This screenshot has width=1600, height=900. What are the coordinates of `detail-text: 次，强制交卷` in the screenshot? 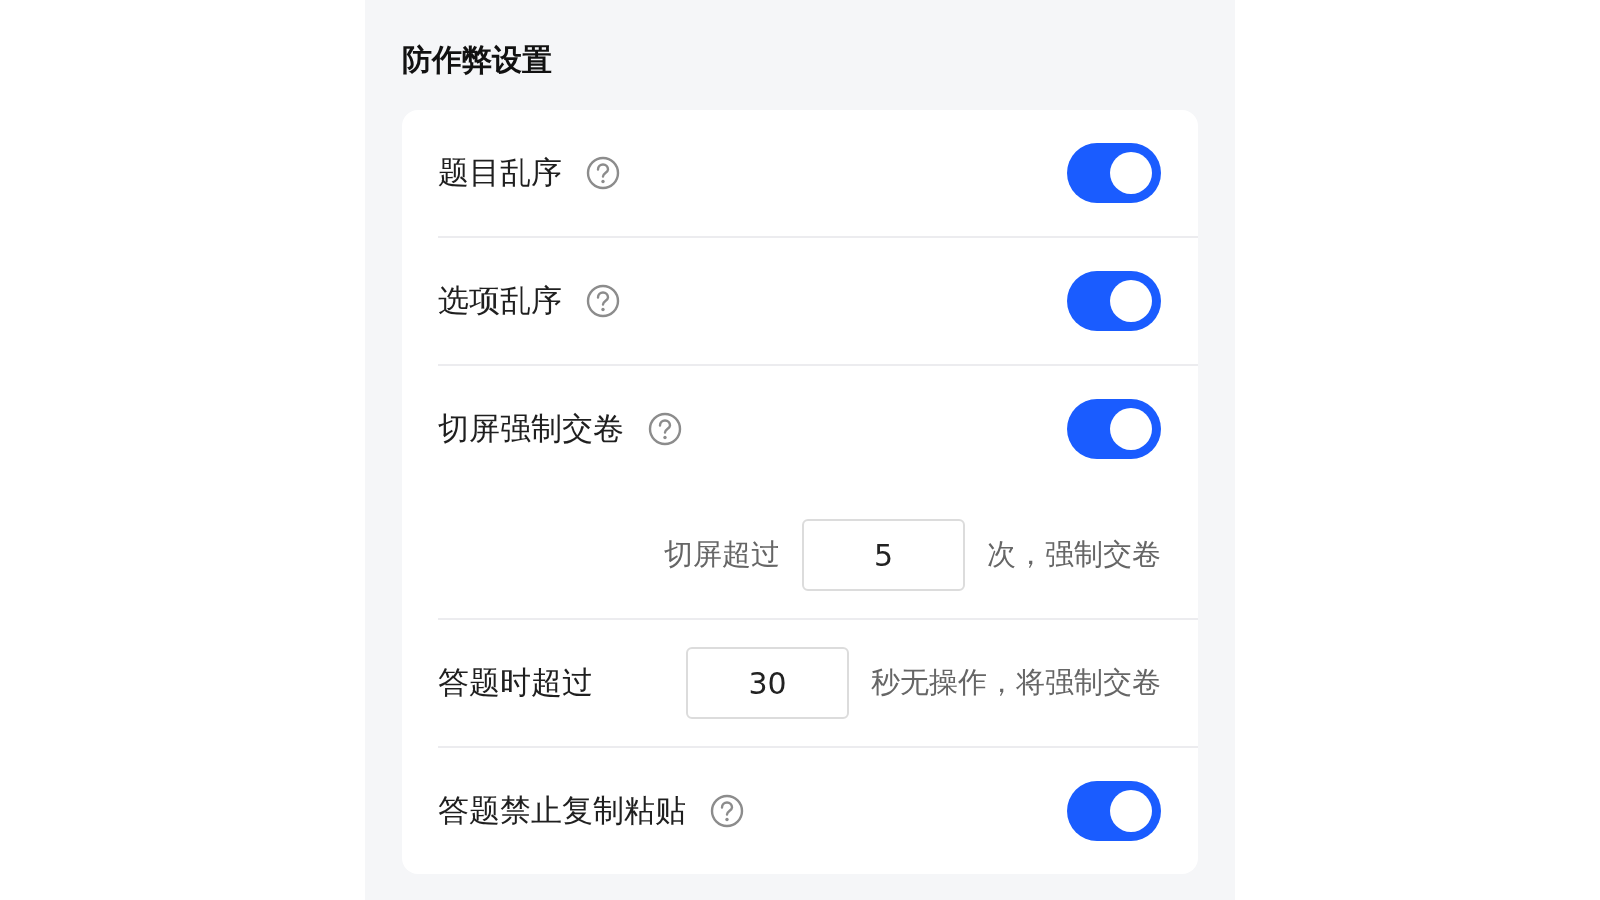 It's located at (1074, 554).